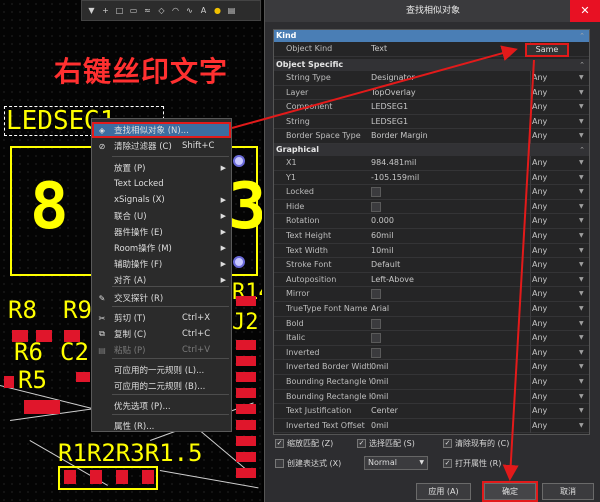 This screenshot has width=600, height=502. Describe the element at coordinates (161, 350) in the screenshot. I see `menu-item: ▤ 粘贴 (P) Ctrl+V` at that location.